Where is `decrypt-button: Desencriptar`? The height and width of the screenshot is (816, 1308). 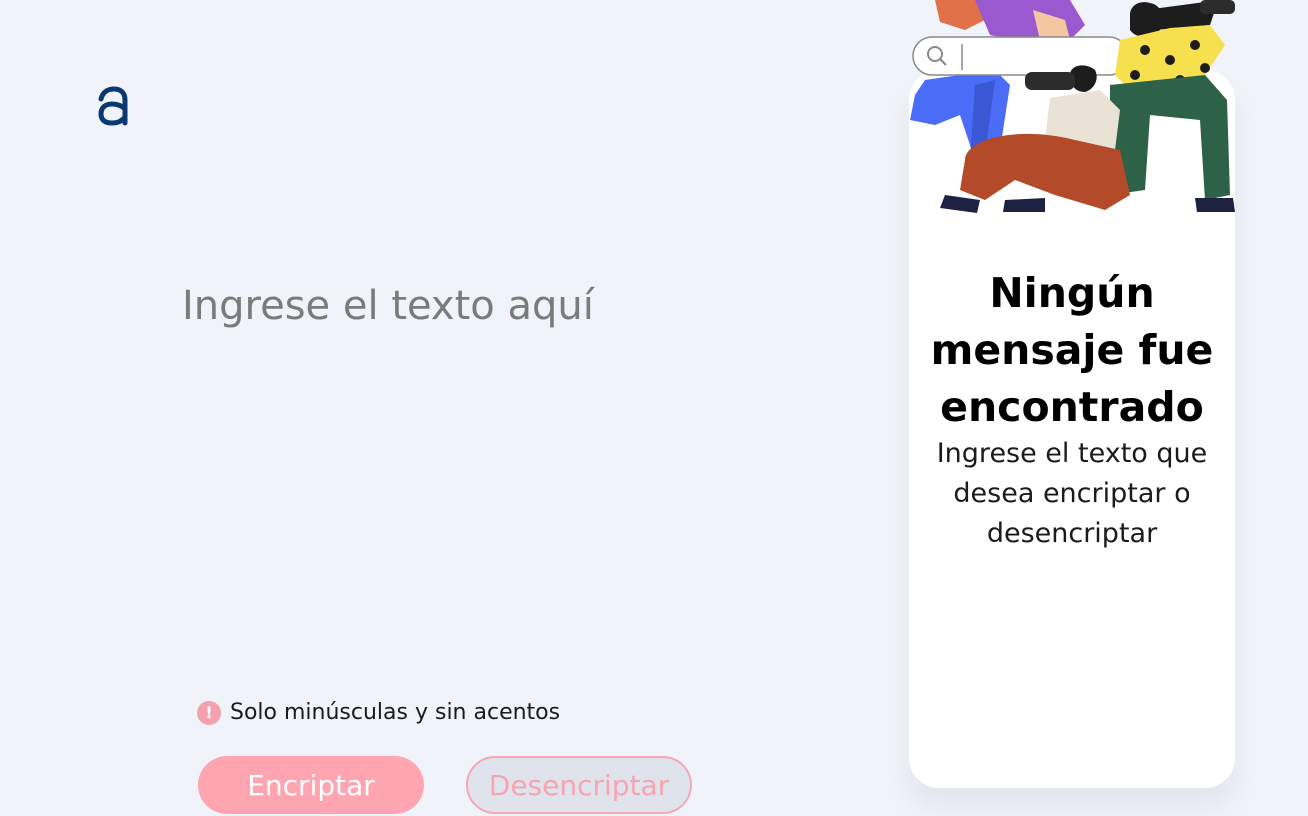
decrypt-button: Desencriptar is located at coordinates (579, 785).